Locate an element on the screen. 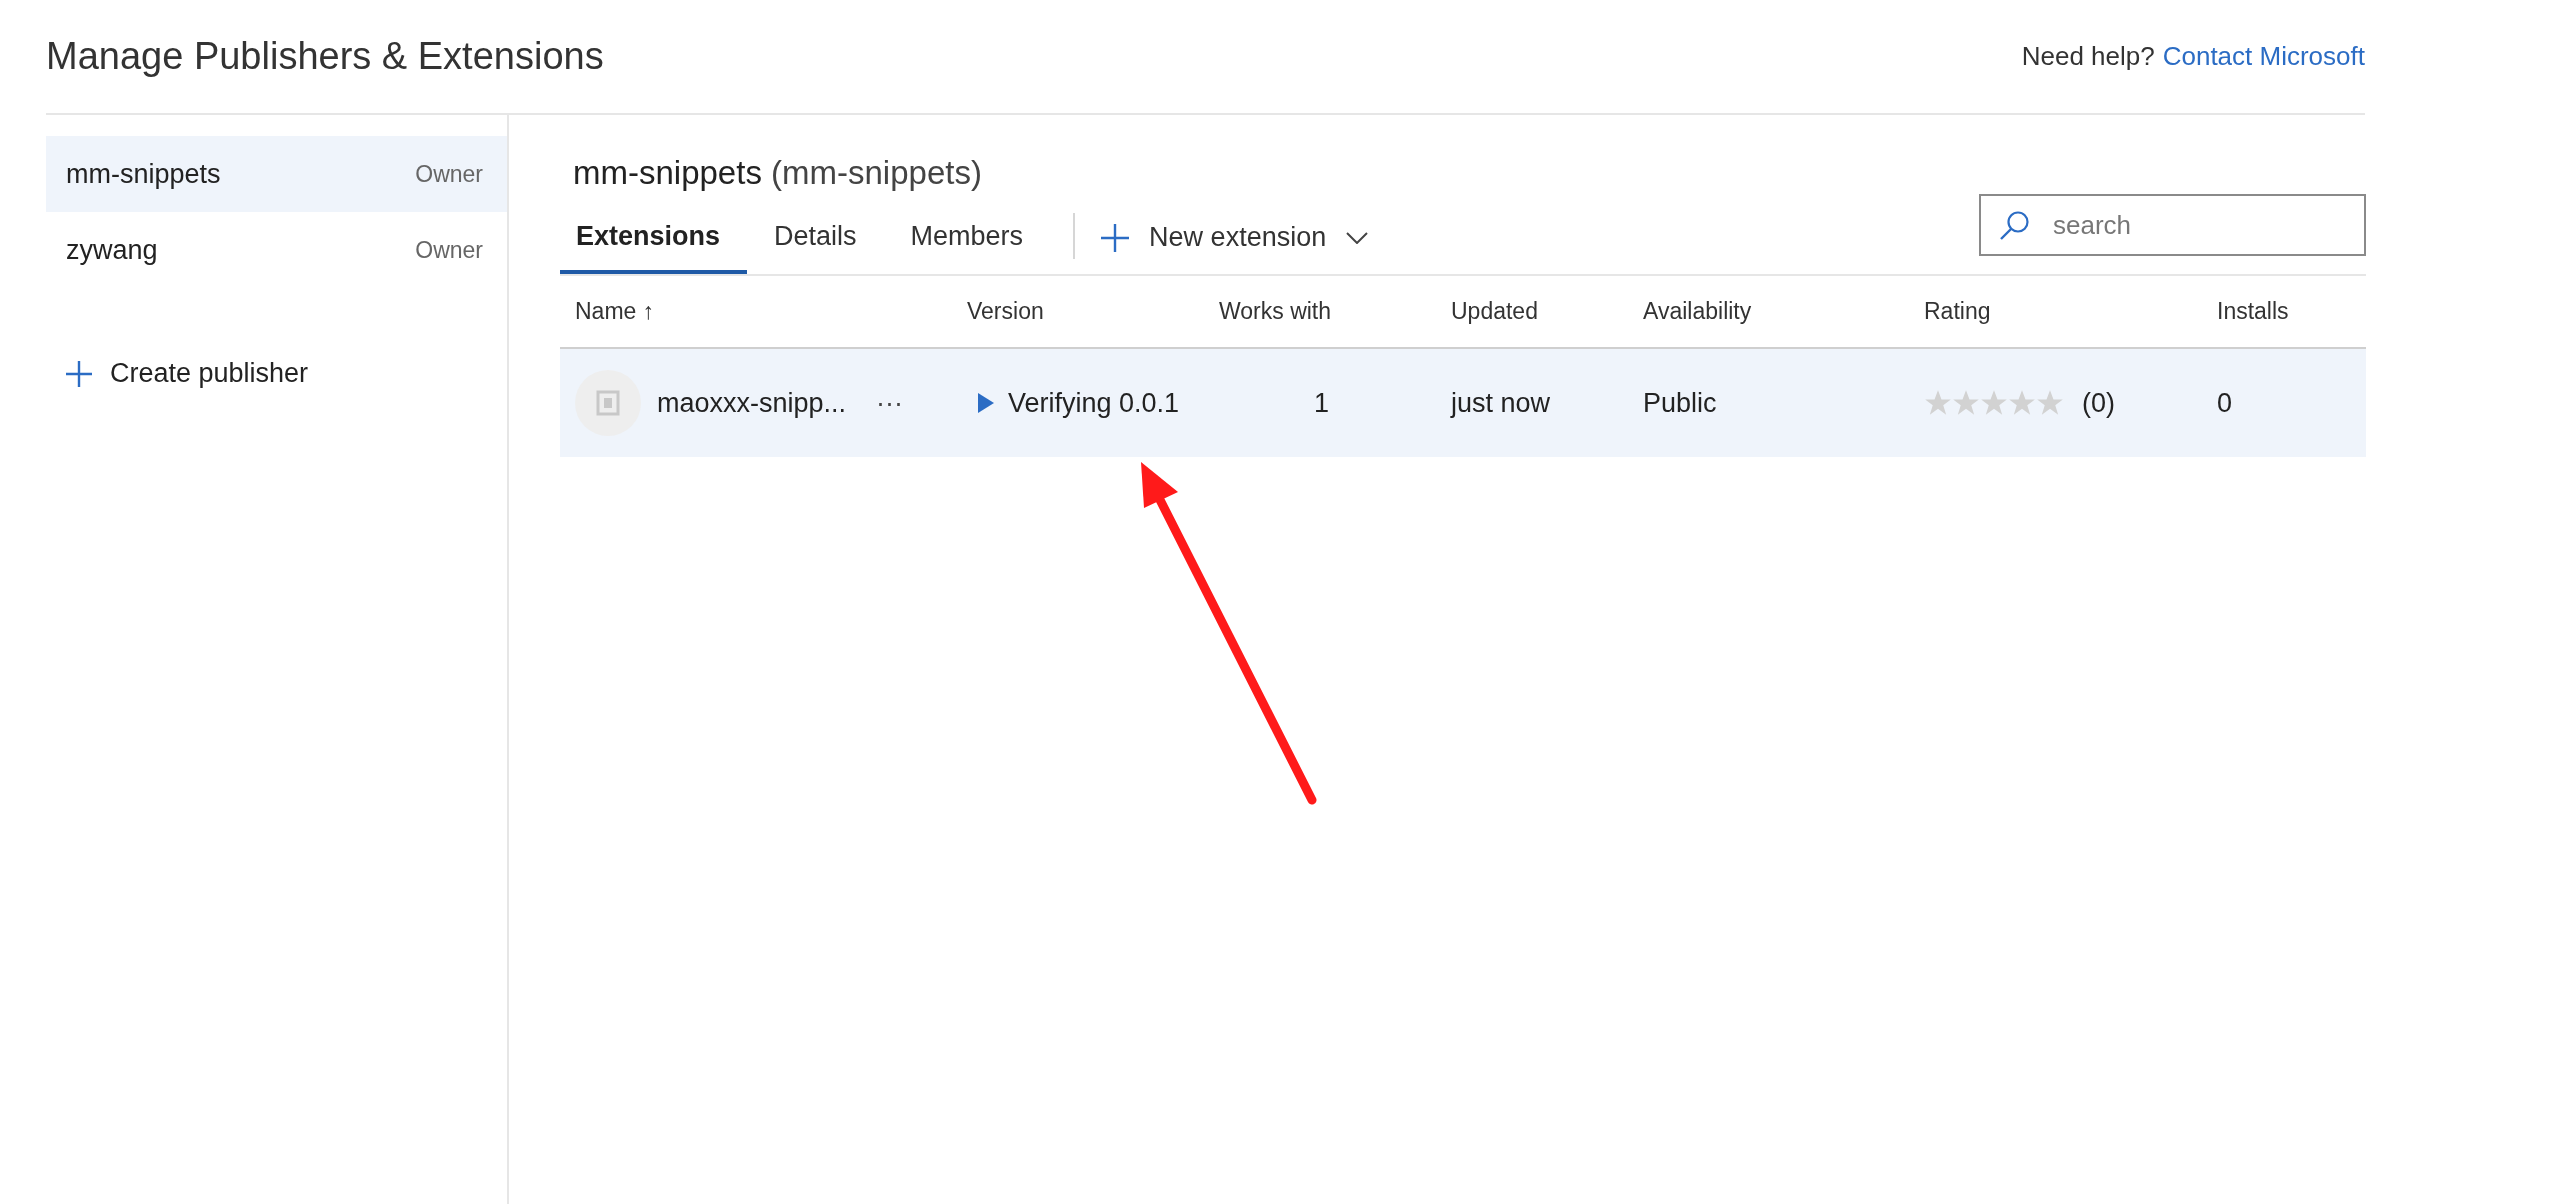 The height and width of the screenshot is (1204, 2566). publisher-item: mm-snippets Owner is located at coordinates (276, 174).